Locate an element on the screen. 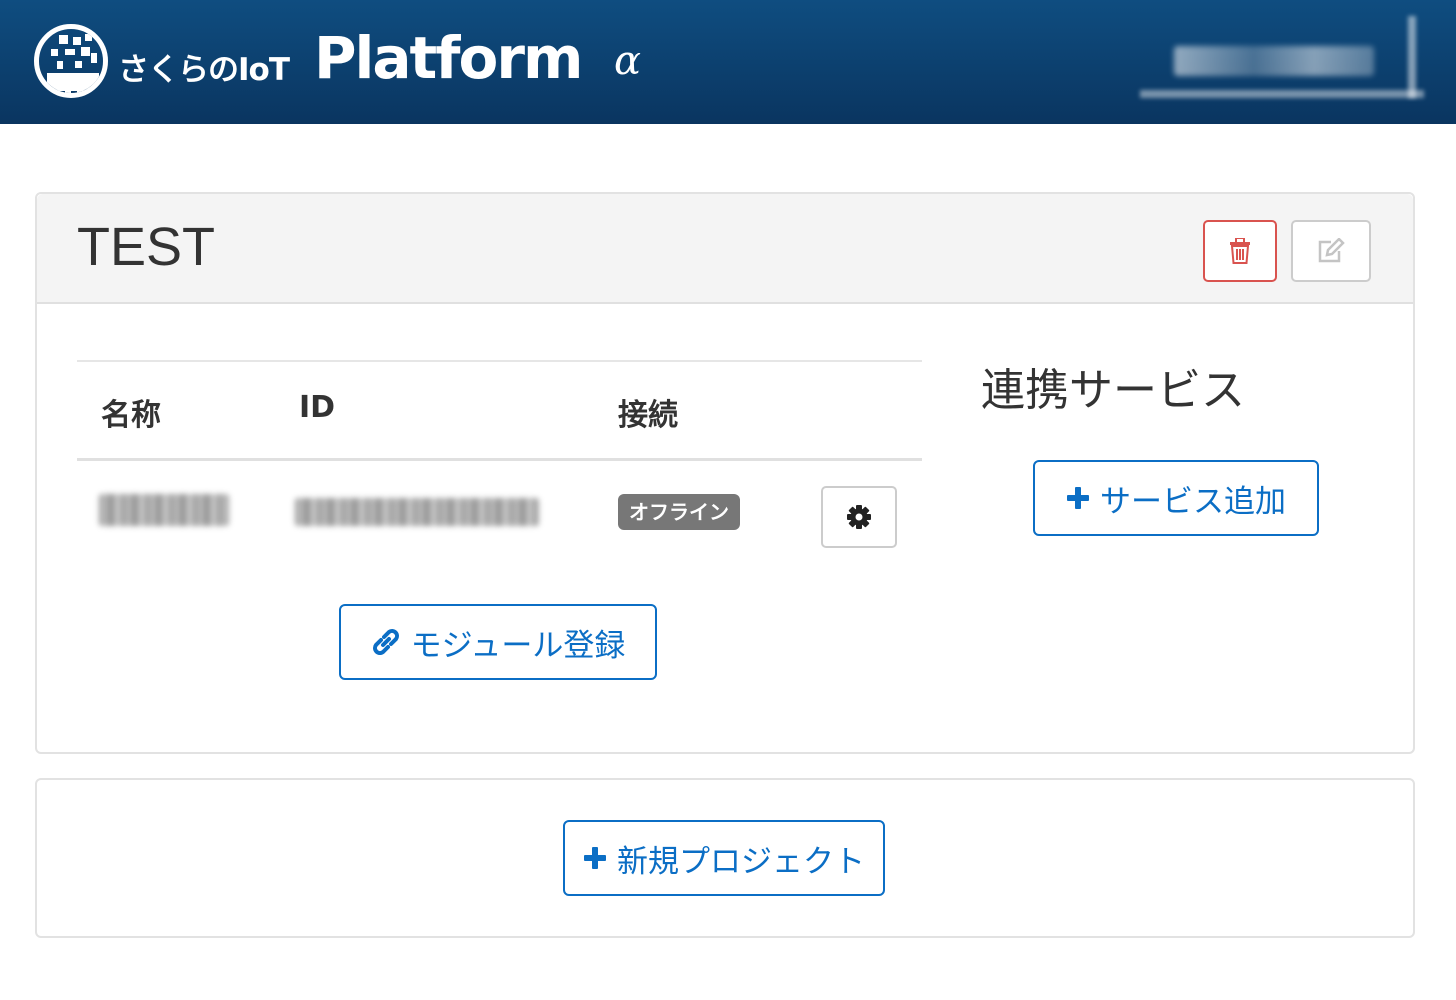  edit-icon is located at coordinates (1331, 250).